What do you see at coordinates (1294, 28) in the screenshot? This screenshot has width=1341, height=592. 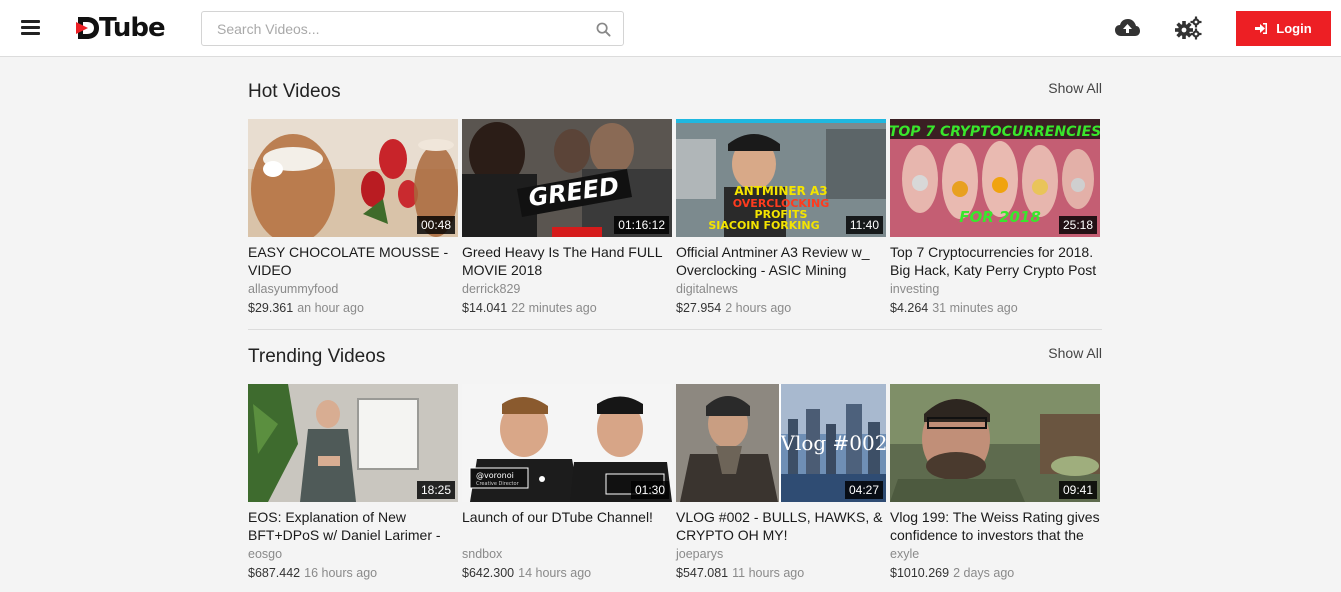 I see `login-label: Login` at bounding box center [1294, 28].